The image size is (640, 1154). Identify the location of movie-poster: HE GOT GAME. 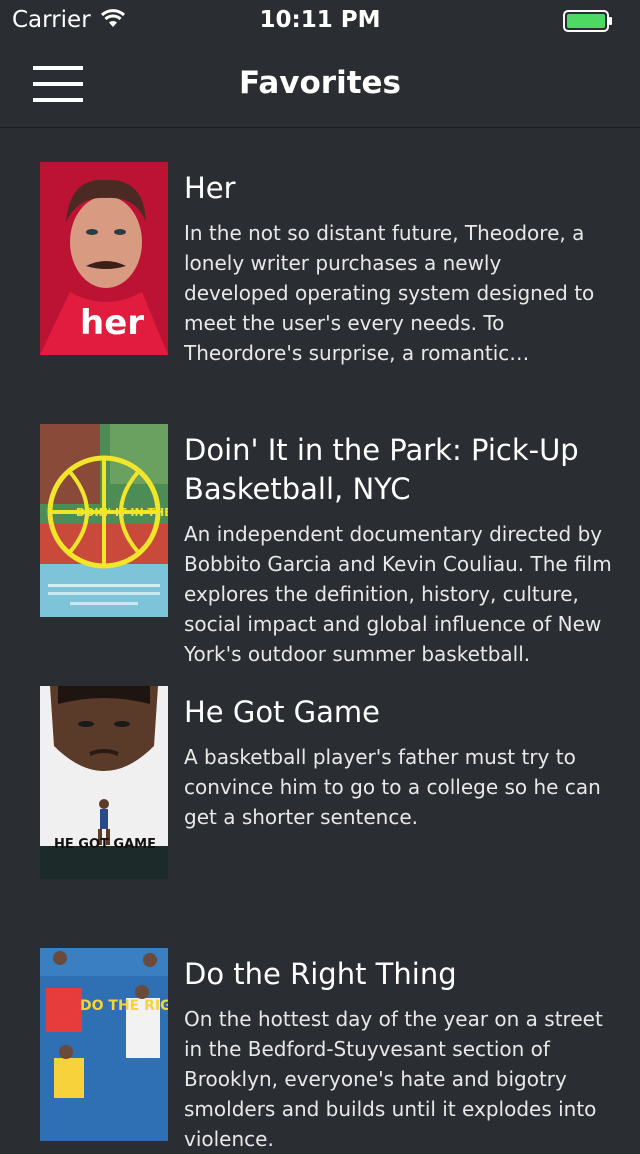
(104, 782).